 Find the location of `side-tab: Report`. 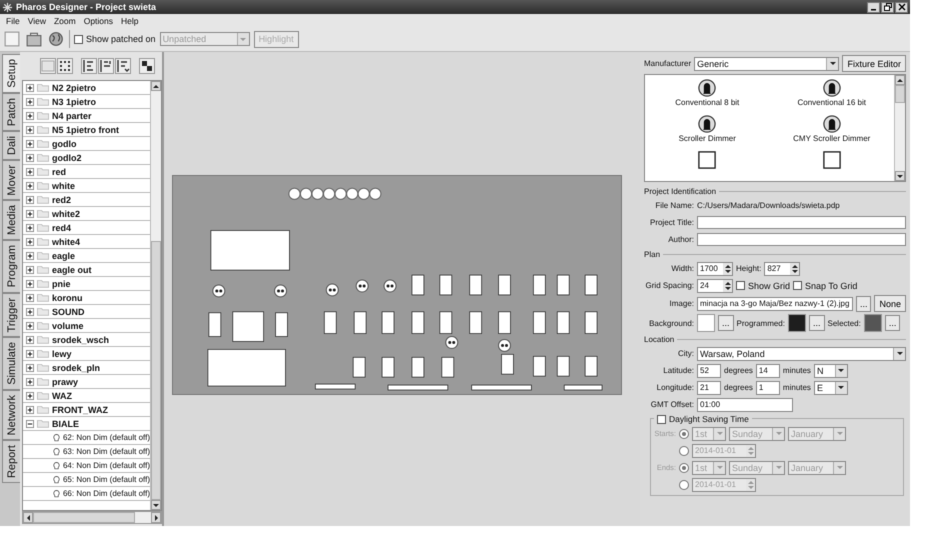

side-tab: Report is located at coordinates (11, 462).